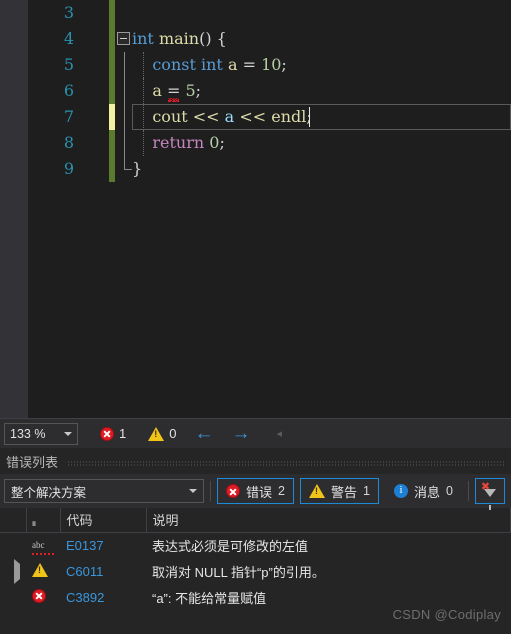  What do you see at coordinates (103, 571) in the screenshot?
I see `row-code-cell: C6011` at bounding box center [103, 571].